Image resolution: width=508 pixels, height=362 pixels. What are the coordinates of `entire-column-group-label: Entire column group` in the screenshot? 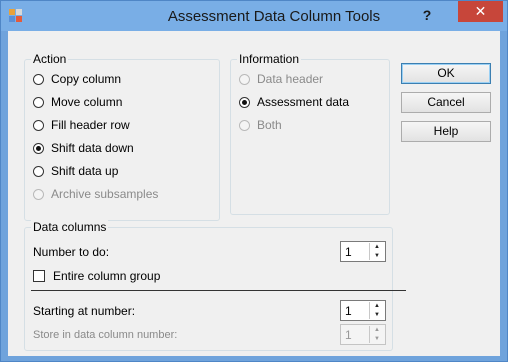 It's located at (107, 276).